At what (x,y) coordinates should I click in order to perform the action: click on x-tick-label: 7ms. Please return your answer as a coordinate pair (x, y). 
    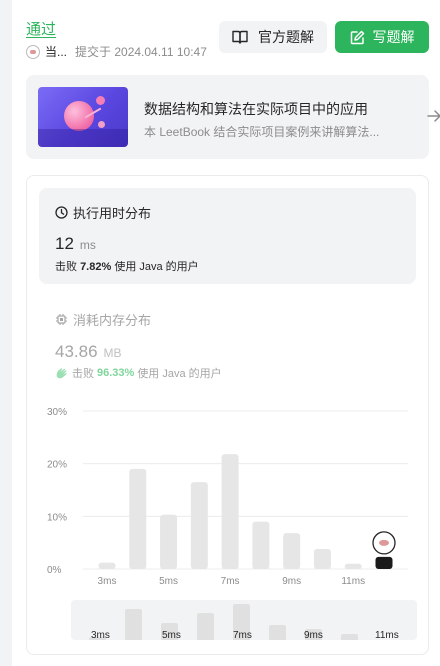
    Looking at the image, I should click on (230, 581).